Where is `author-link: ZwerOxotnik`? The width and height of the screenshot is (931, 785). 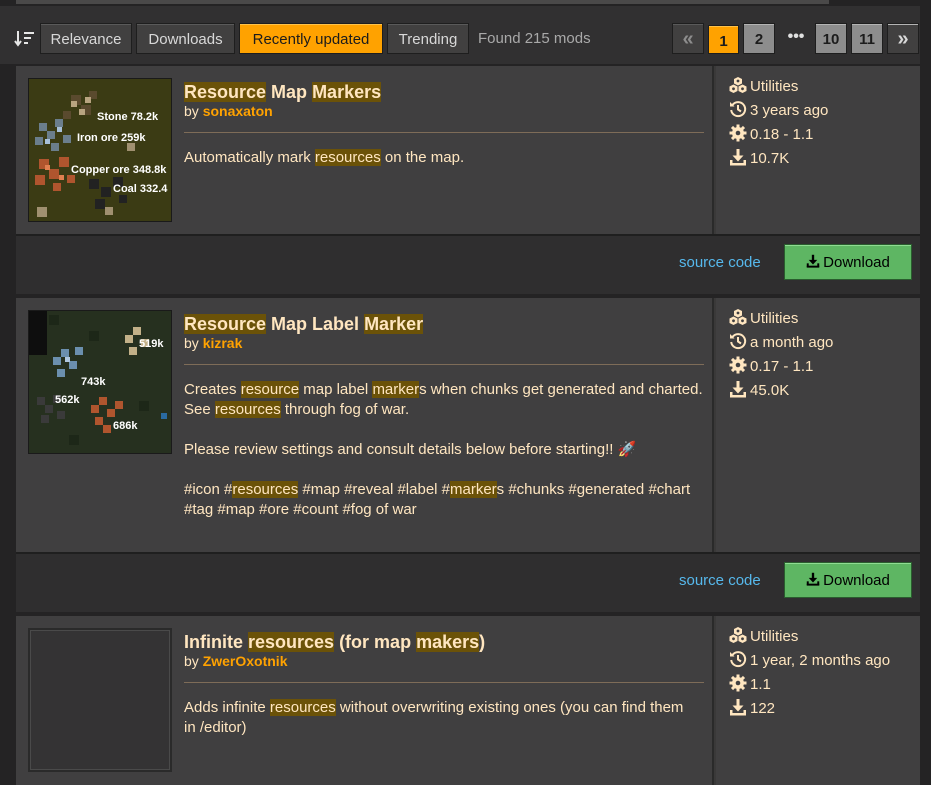 author-link: ZwerOxotnik is located at coordinates (245, 661).